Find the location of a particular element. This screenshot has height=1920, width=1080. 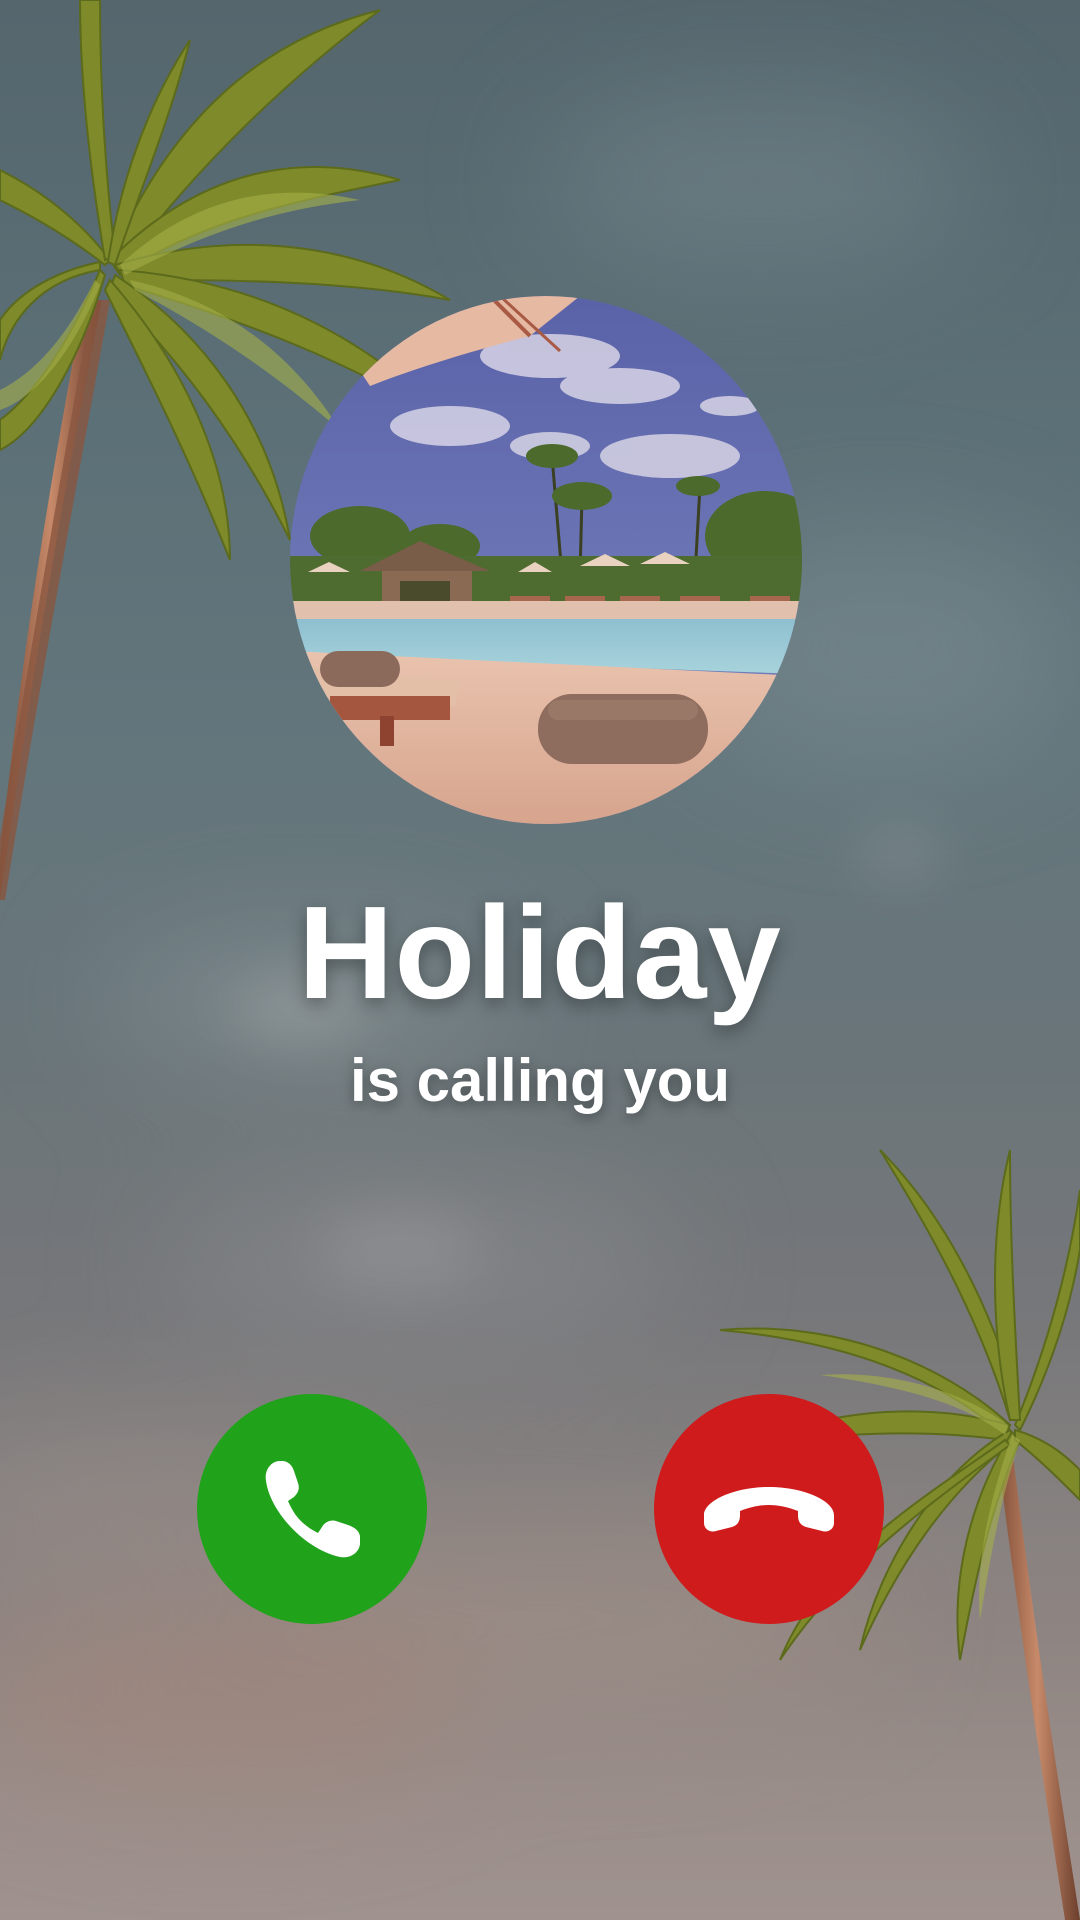

accept-call-button is located at coordinates (312, 1509).